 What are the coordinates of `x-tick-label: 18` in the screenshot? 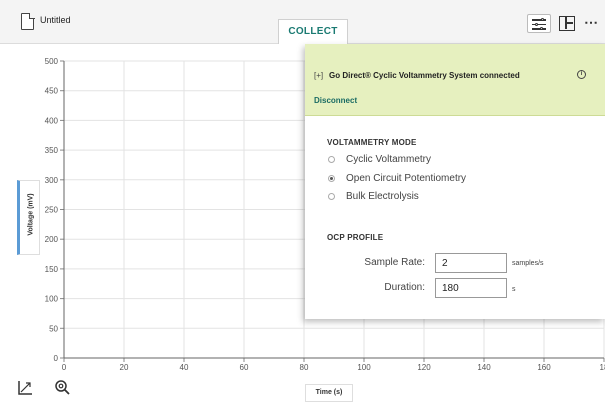 It's located at (602, 367).